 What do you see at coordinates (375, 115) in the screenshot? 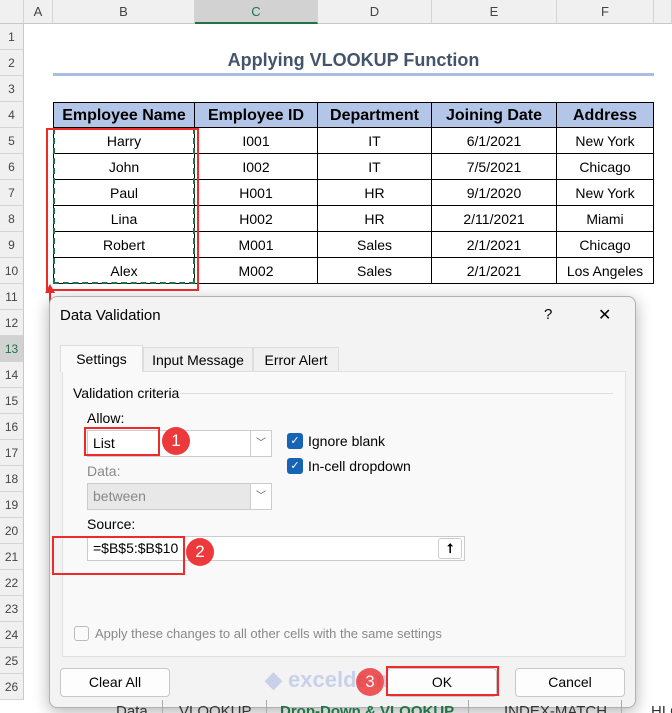
I see `table-header: Department` at bounding box center [375, 115].